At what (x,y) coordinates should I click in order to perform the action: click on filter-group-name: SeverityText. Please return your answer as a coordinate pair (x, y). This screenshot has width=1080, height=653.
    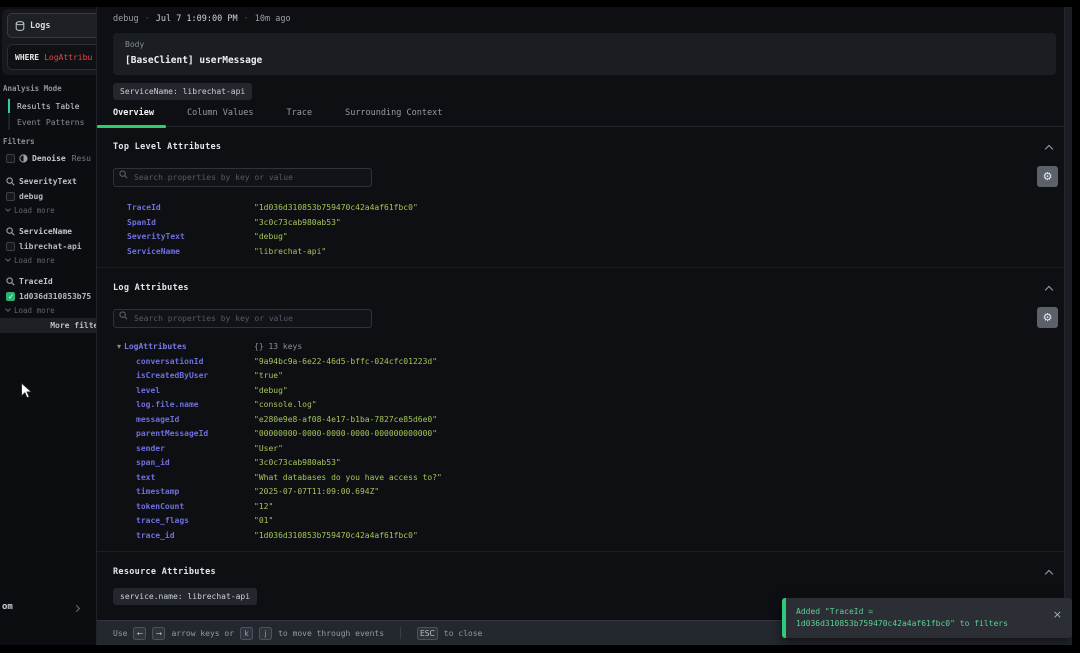
    Looking at the image, I should click on (48, 181).